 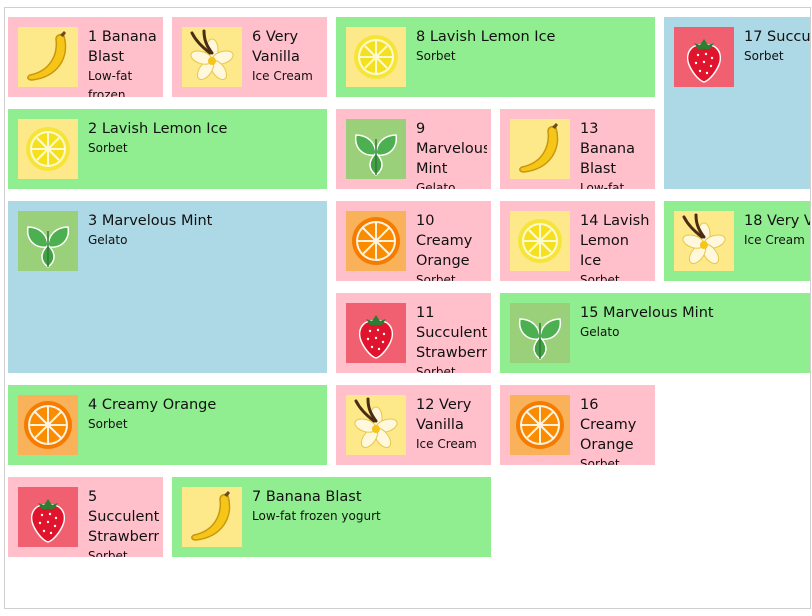 What do you see at coordinates (276, 47) in the screenshot?
I see `item-title: 6 Very Vanilla` at bounding box center [276, 47].